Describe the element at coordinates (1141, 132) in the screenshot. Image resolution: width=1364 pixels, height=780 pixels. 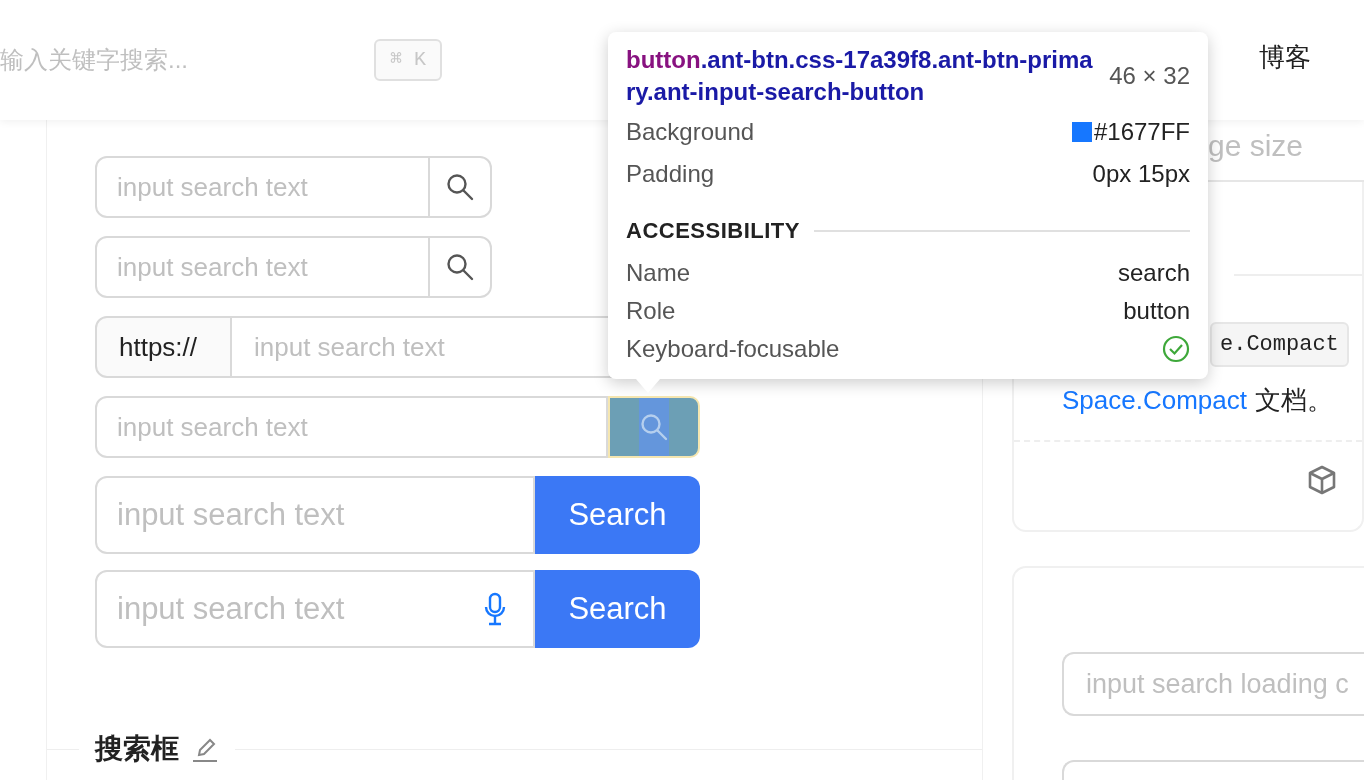
I see `property-value: #1677FF` at that location.